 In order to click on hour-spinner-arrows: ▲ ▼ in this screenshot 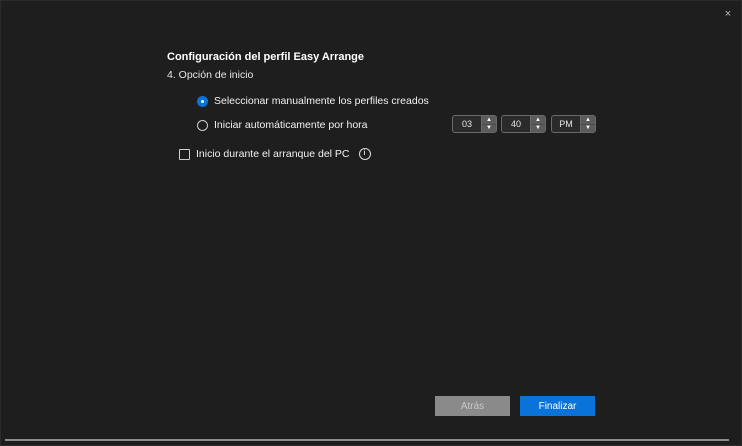, I will do `click(488, 124)`.